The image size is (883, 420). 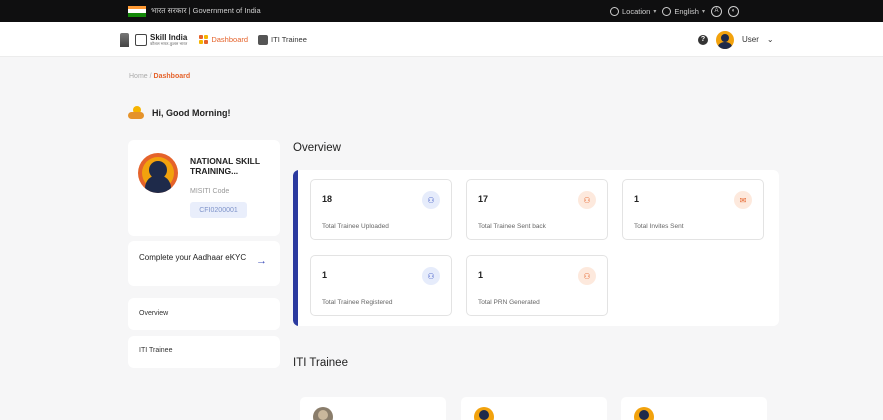 I want to click on ekyc-label: Complete your Aadhaar eKYC, so click(x=193, y=257).